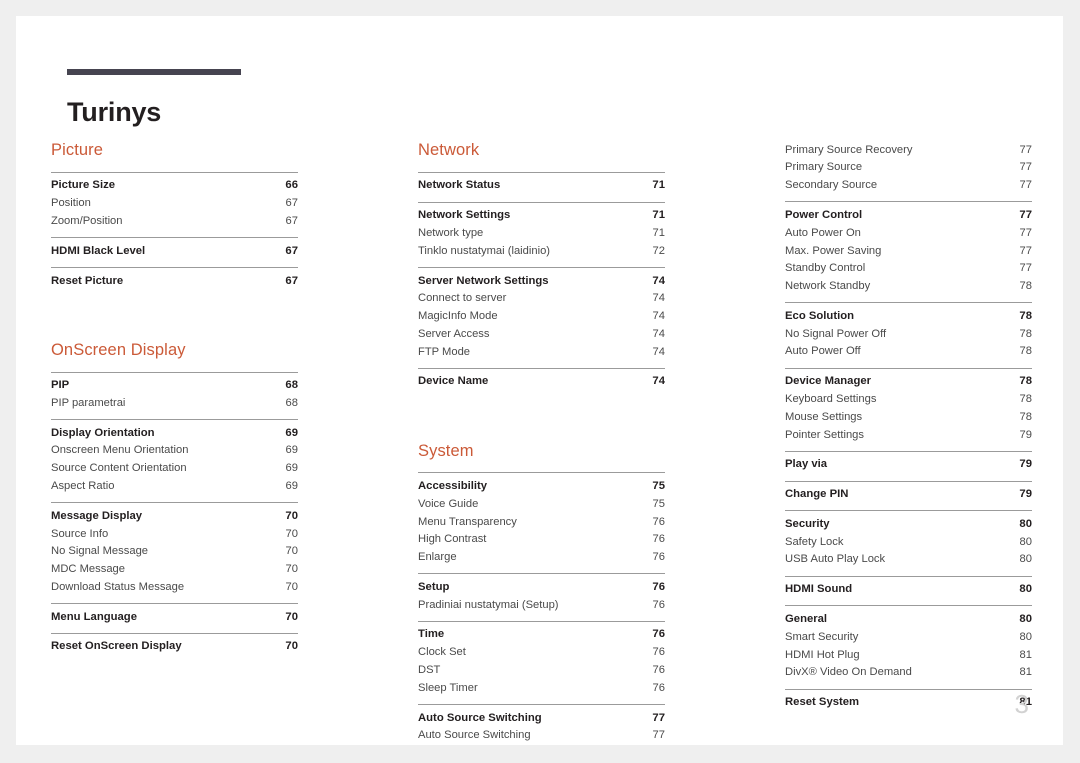  I want to click on toc-entry-sub: Connect to server 74, so click(541, 299).